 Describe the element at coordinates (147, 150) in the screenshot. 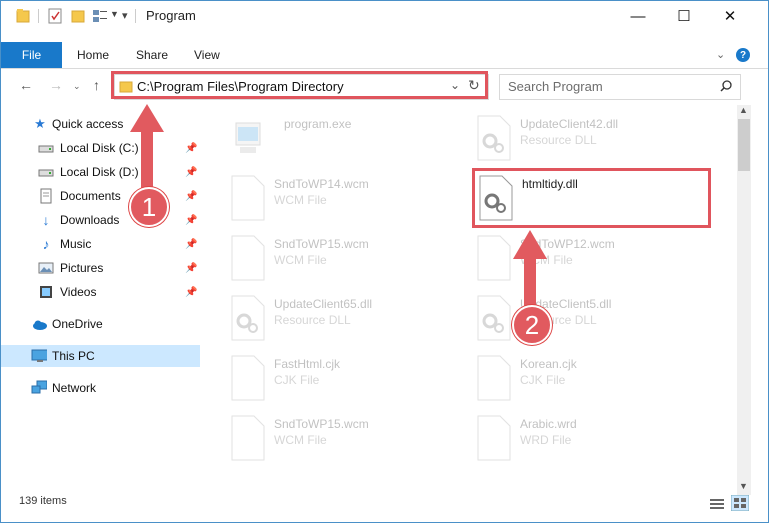

I see `arrow-to-address` at that location.